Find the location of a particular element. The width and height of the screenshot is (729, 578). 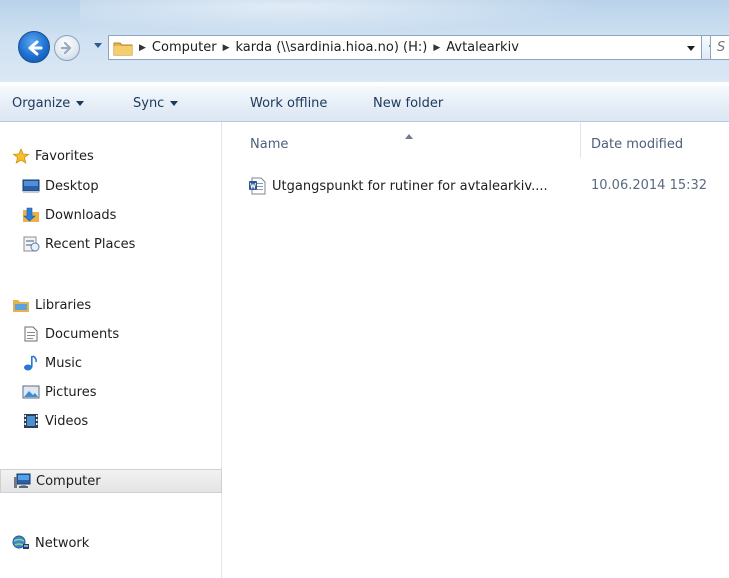

sync-label: Sync is located at coordinates (149, 103).